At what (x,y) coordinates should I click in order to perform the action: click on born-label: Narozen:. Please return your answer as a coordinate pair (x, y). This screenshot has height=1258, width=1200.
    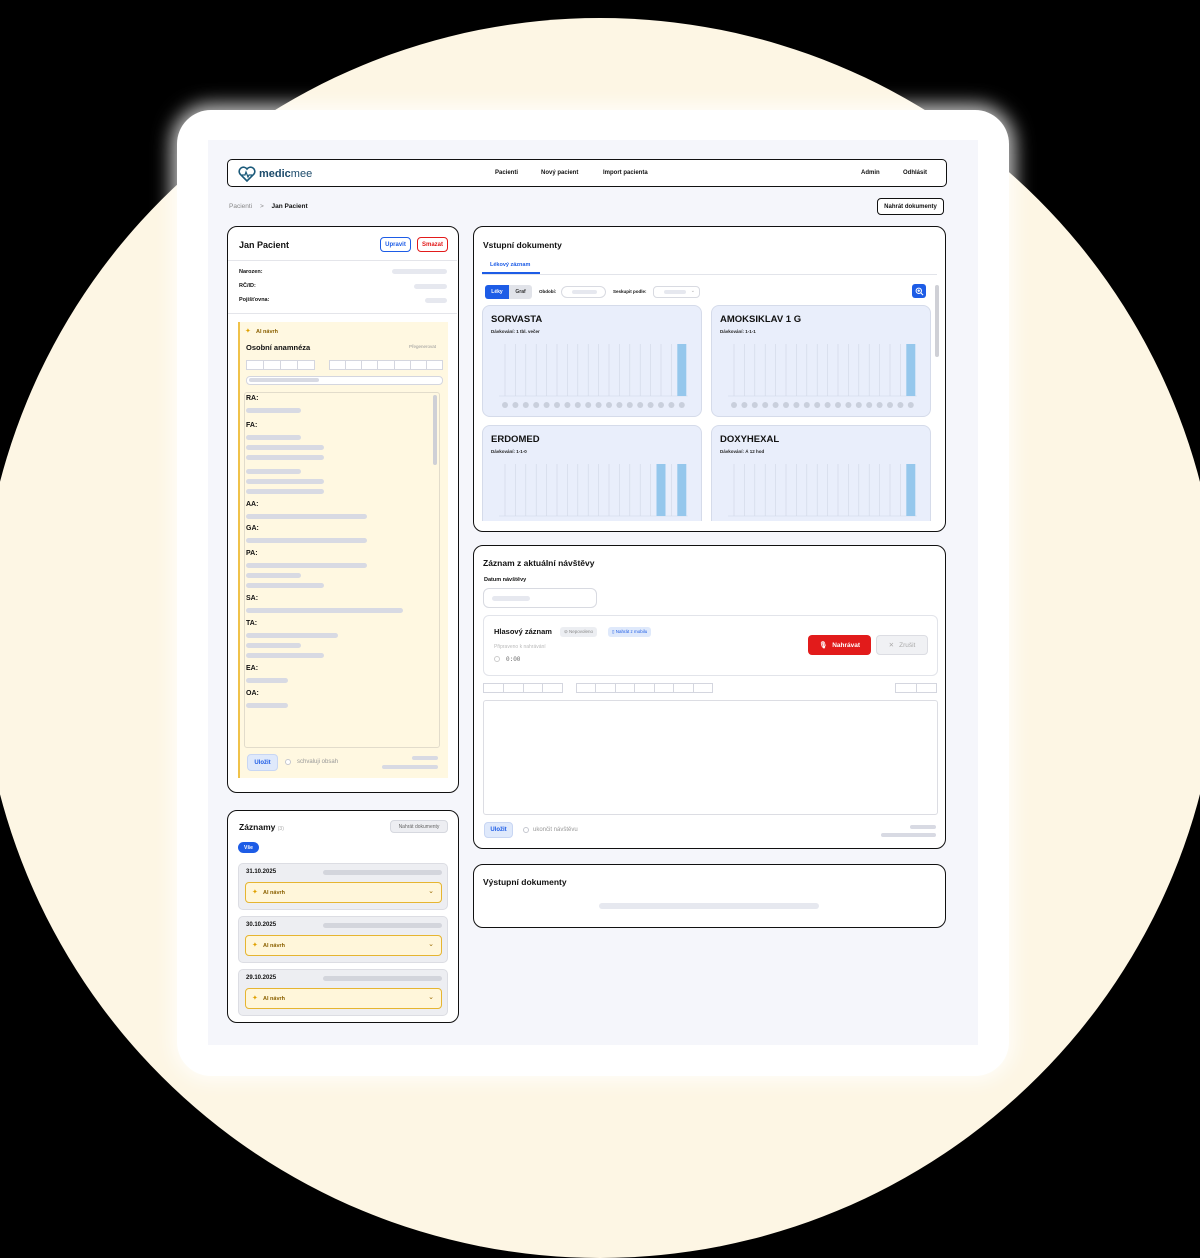
    Looking at the image, I should click on (251, 272).